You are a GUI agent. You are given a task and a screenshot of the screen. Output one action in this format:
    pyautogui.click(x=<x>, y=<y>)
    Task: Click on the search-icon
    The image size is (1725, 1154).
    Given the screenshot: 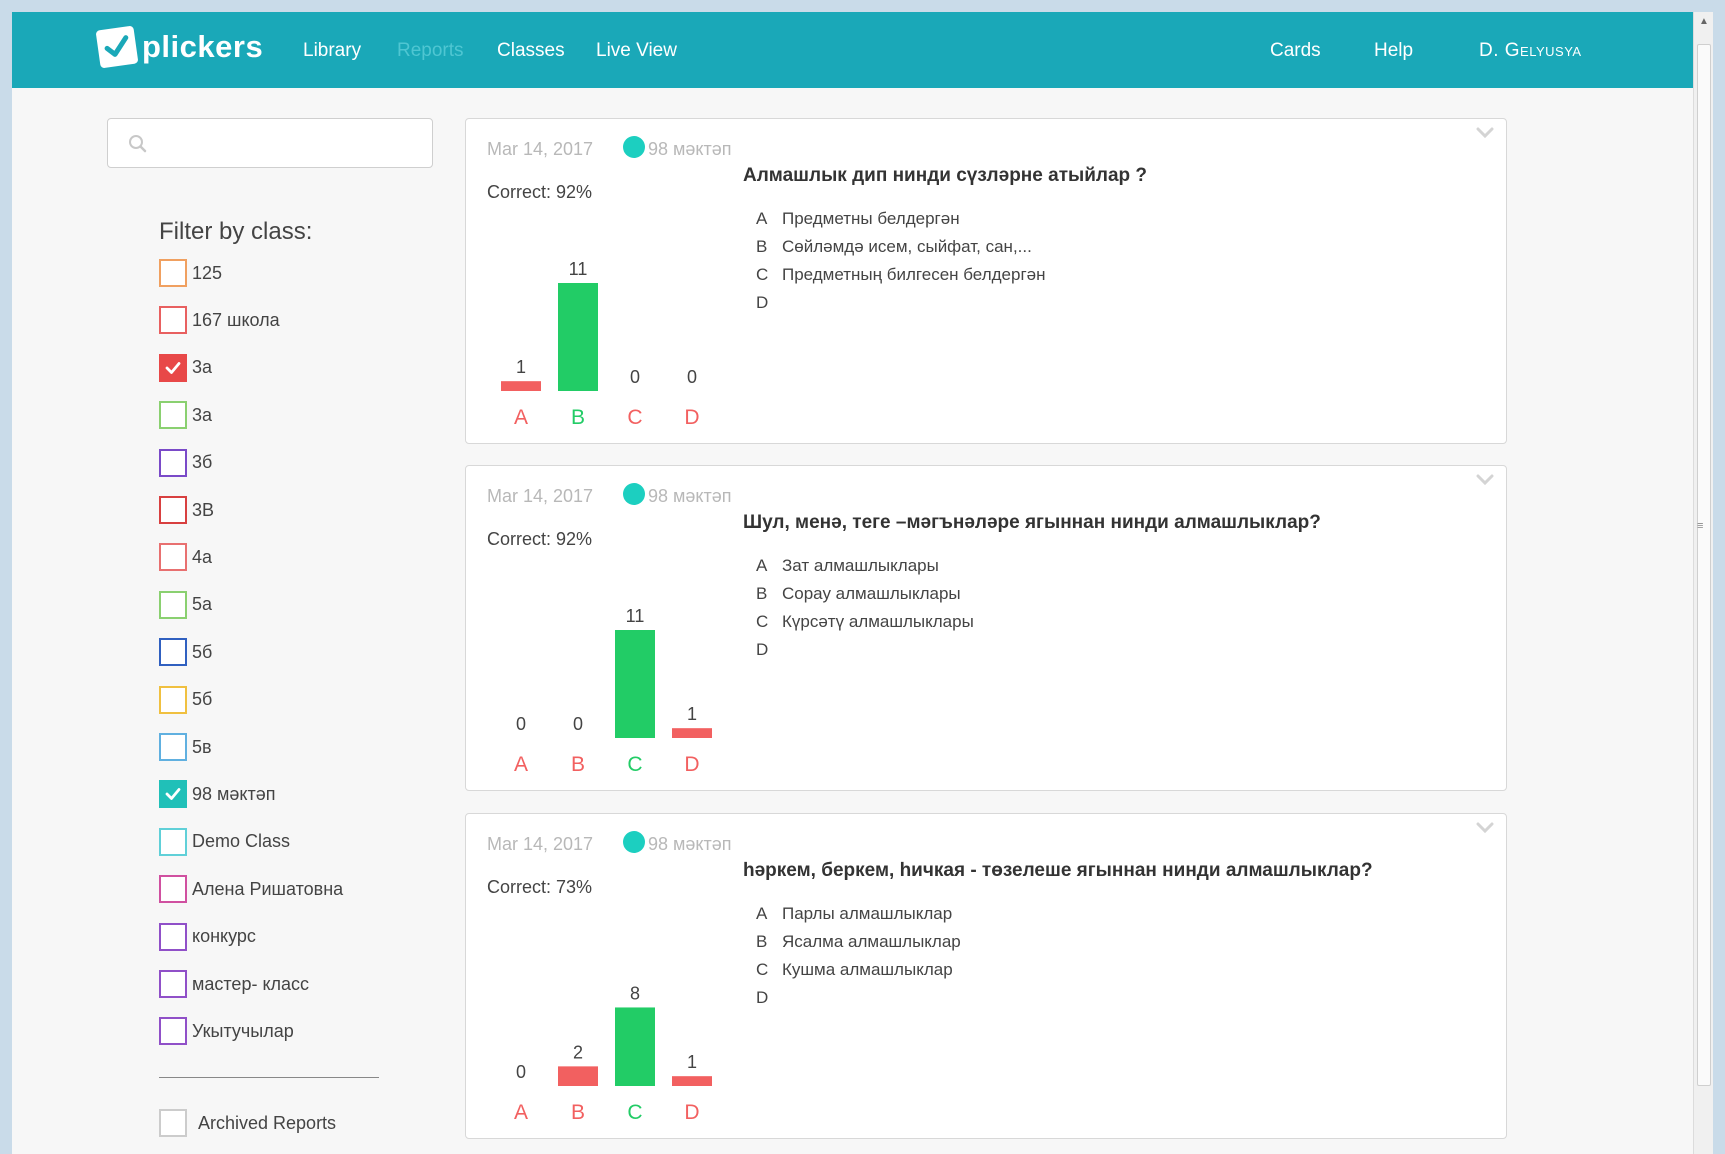 What is the action you would take?
    pyautogui.click(x=138, y=144)
    